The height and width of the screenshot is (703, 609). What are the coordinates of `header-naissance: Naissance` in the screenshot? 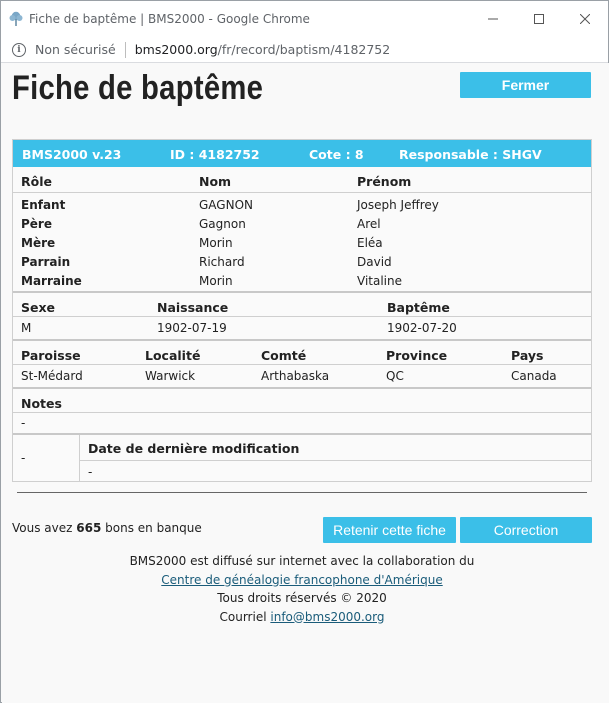 It's located at (193, 307).